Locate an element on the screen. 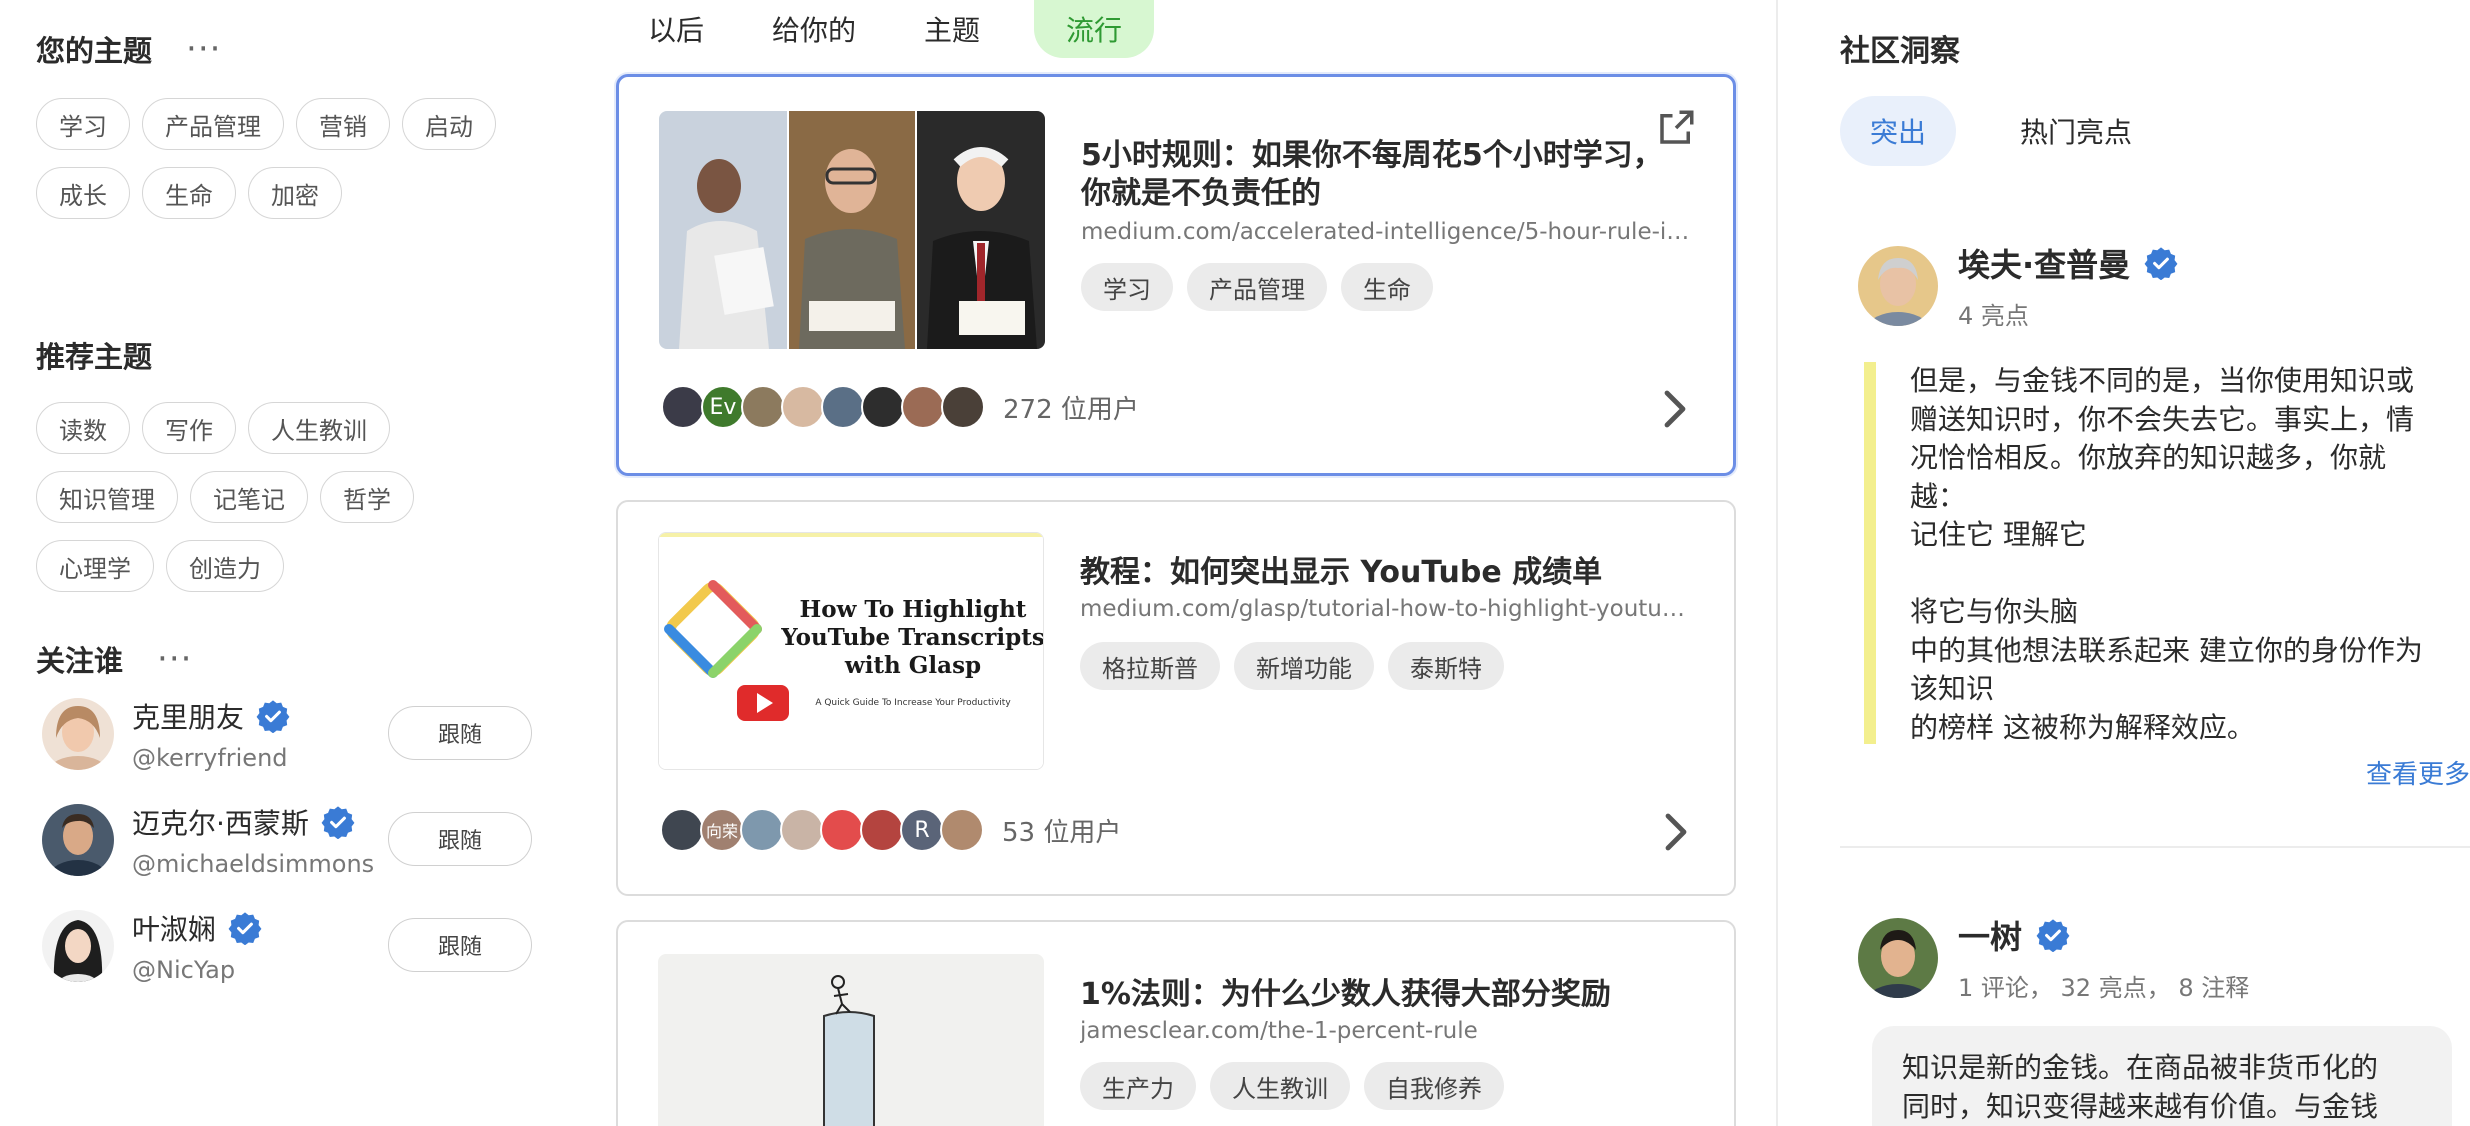 This screenshot has height=1126, width=2470. thumb-heading-line: YouTube Transcripts is located at coordinates (912, 637).